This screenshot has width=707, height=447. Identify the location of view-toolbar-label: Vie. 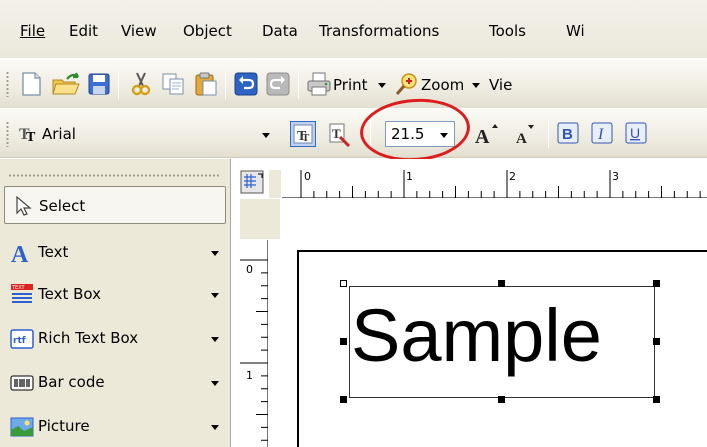
(500, 85).